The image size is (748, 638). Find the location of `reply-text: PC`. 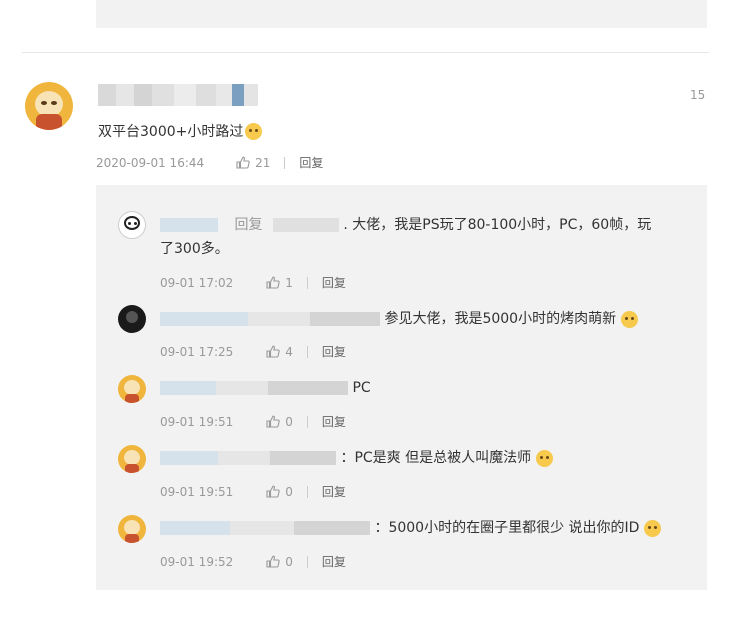

reply-text: PC is located at coordinates (265, 388).